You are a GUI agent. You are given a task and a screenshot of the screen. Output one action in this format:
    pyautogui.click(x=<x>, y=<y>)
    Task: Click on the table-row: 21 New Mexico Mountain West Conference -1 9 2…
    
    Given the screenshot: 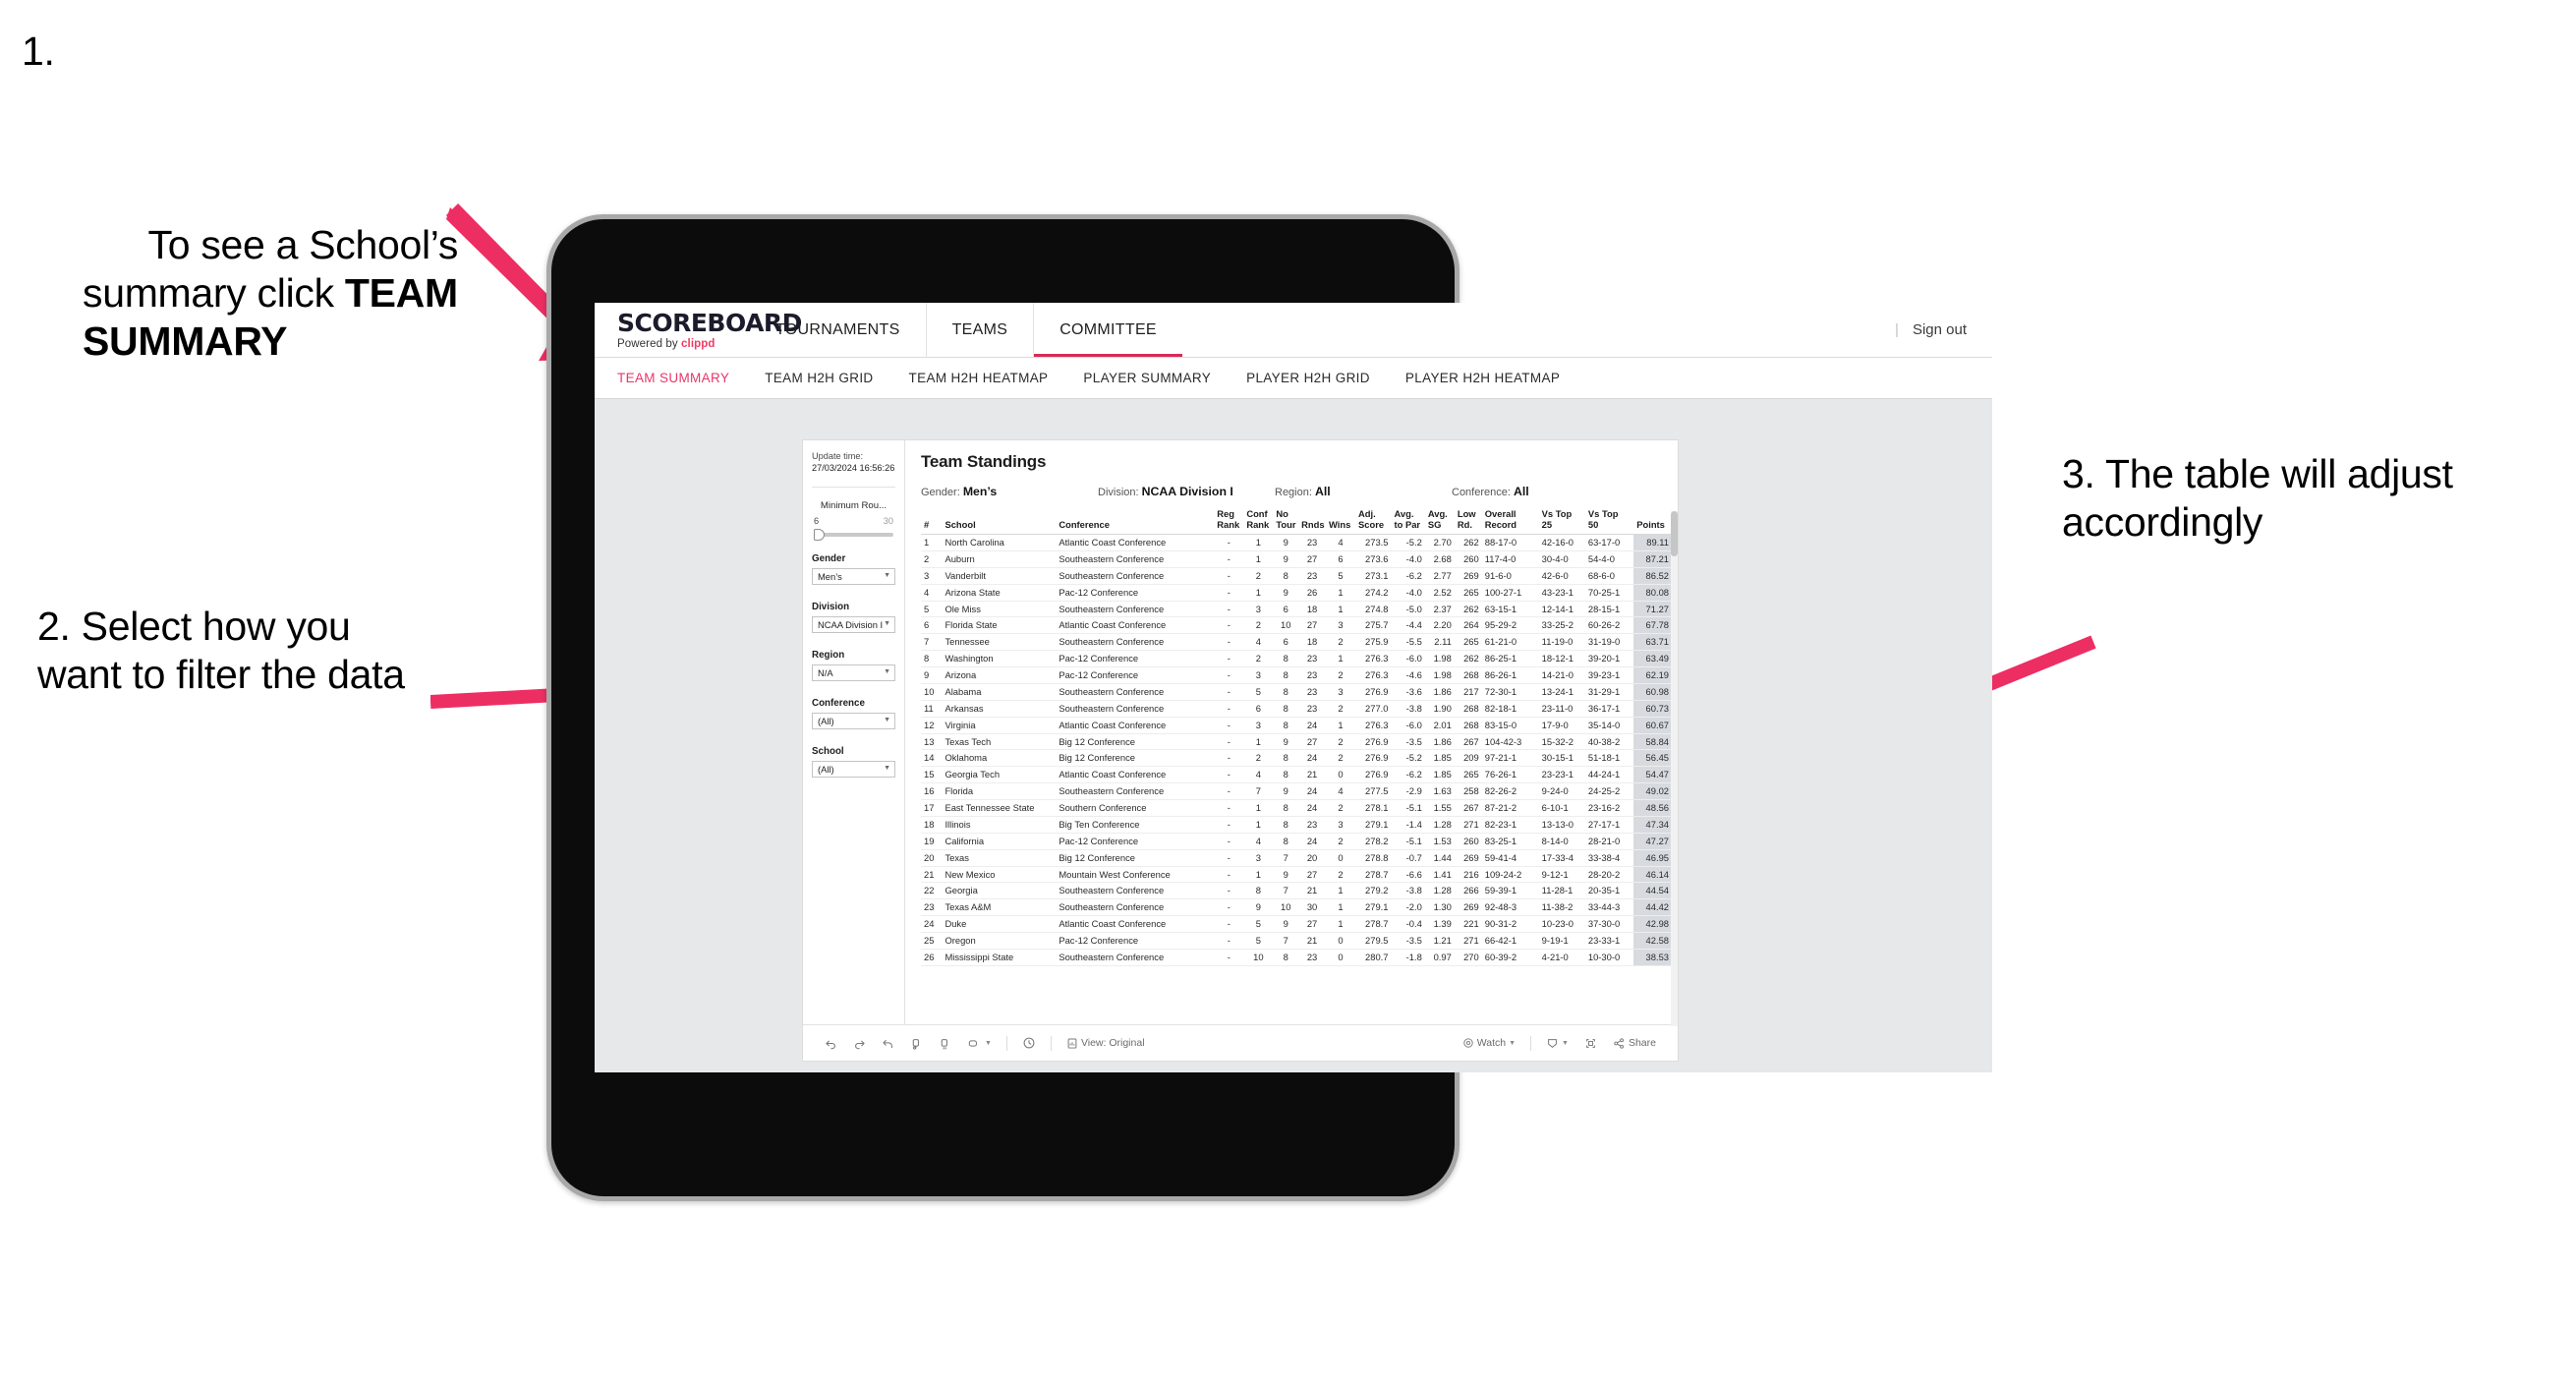 What is the action you would take?
    pyautogui.click(x=1296, y=875)
    